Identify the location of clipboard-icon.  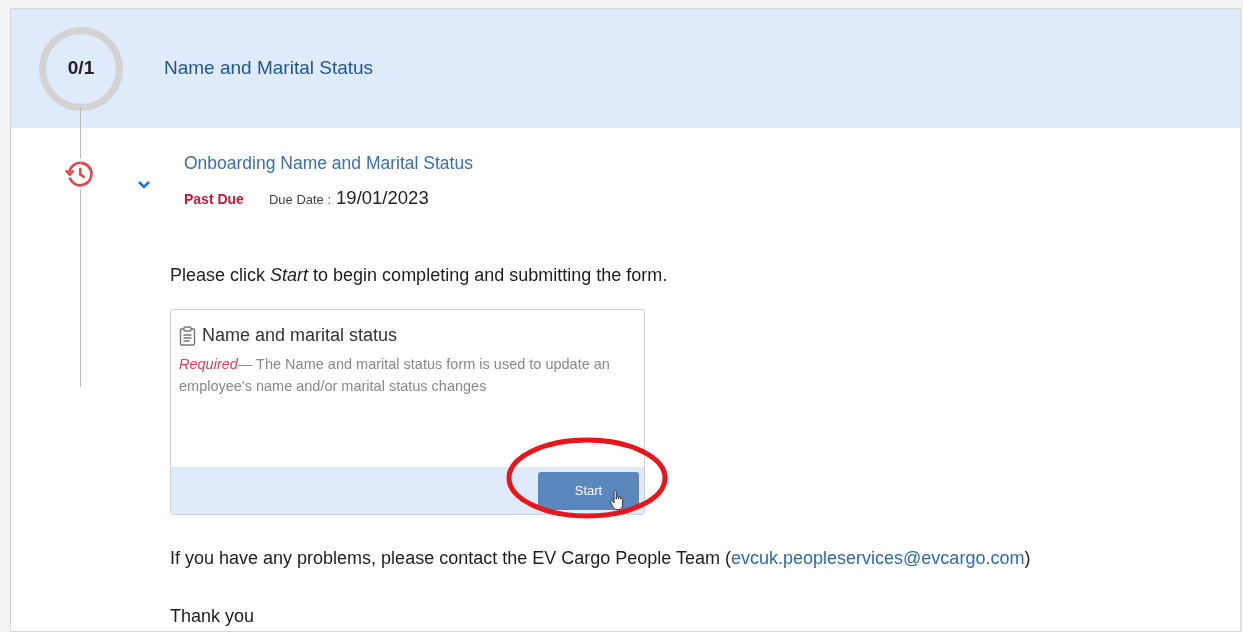
(187, 335).